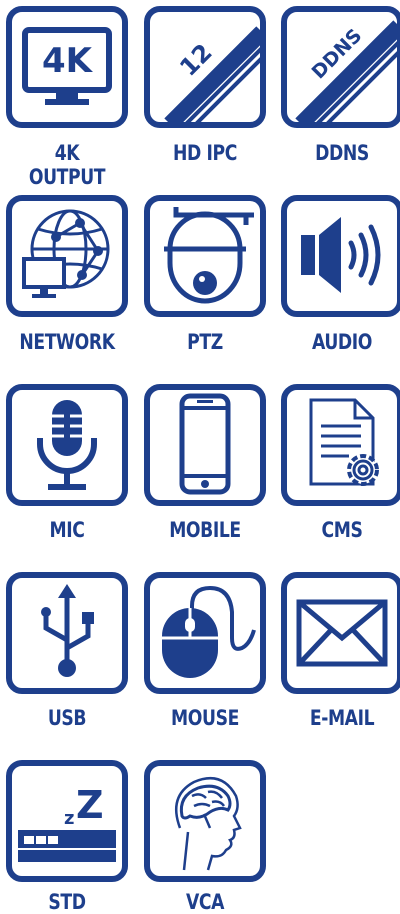 Image resolution: width=400 pixels, height=914 pixels. What do you see at coordinates (67, 630) in the screenshot?
I see `usb-icon` at bounding box center [67, 630].